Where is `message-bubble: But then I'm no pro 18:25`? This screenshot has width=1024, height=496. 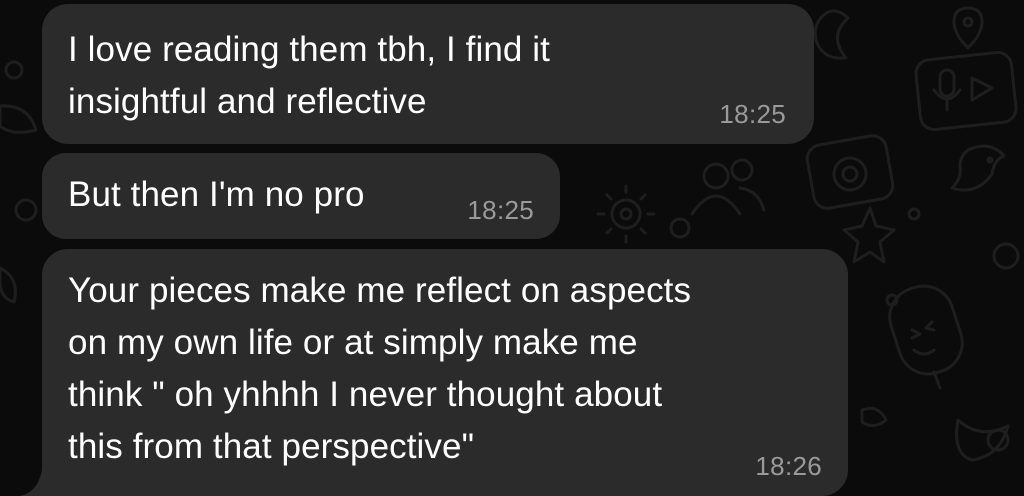 message-bubble: But then I'm no pro 18:25 is located at coordinates (301, 196).